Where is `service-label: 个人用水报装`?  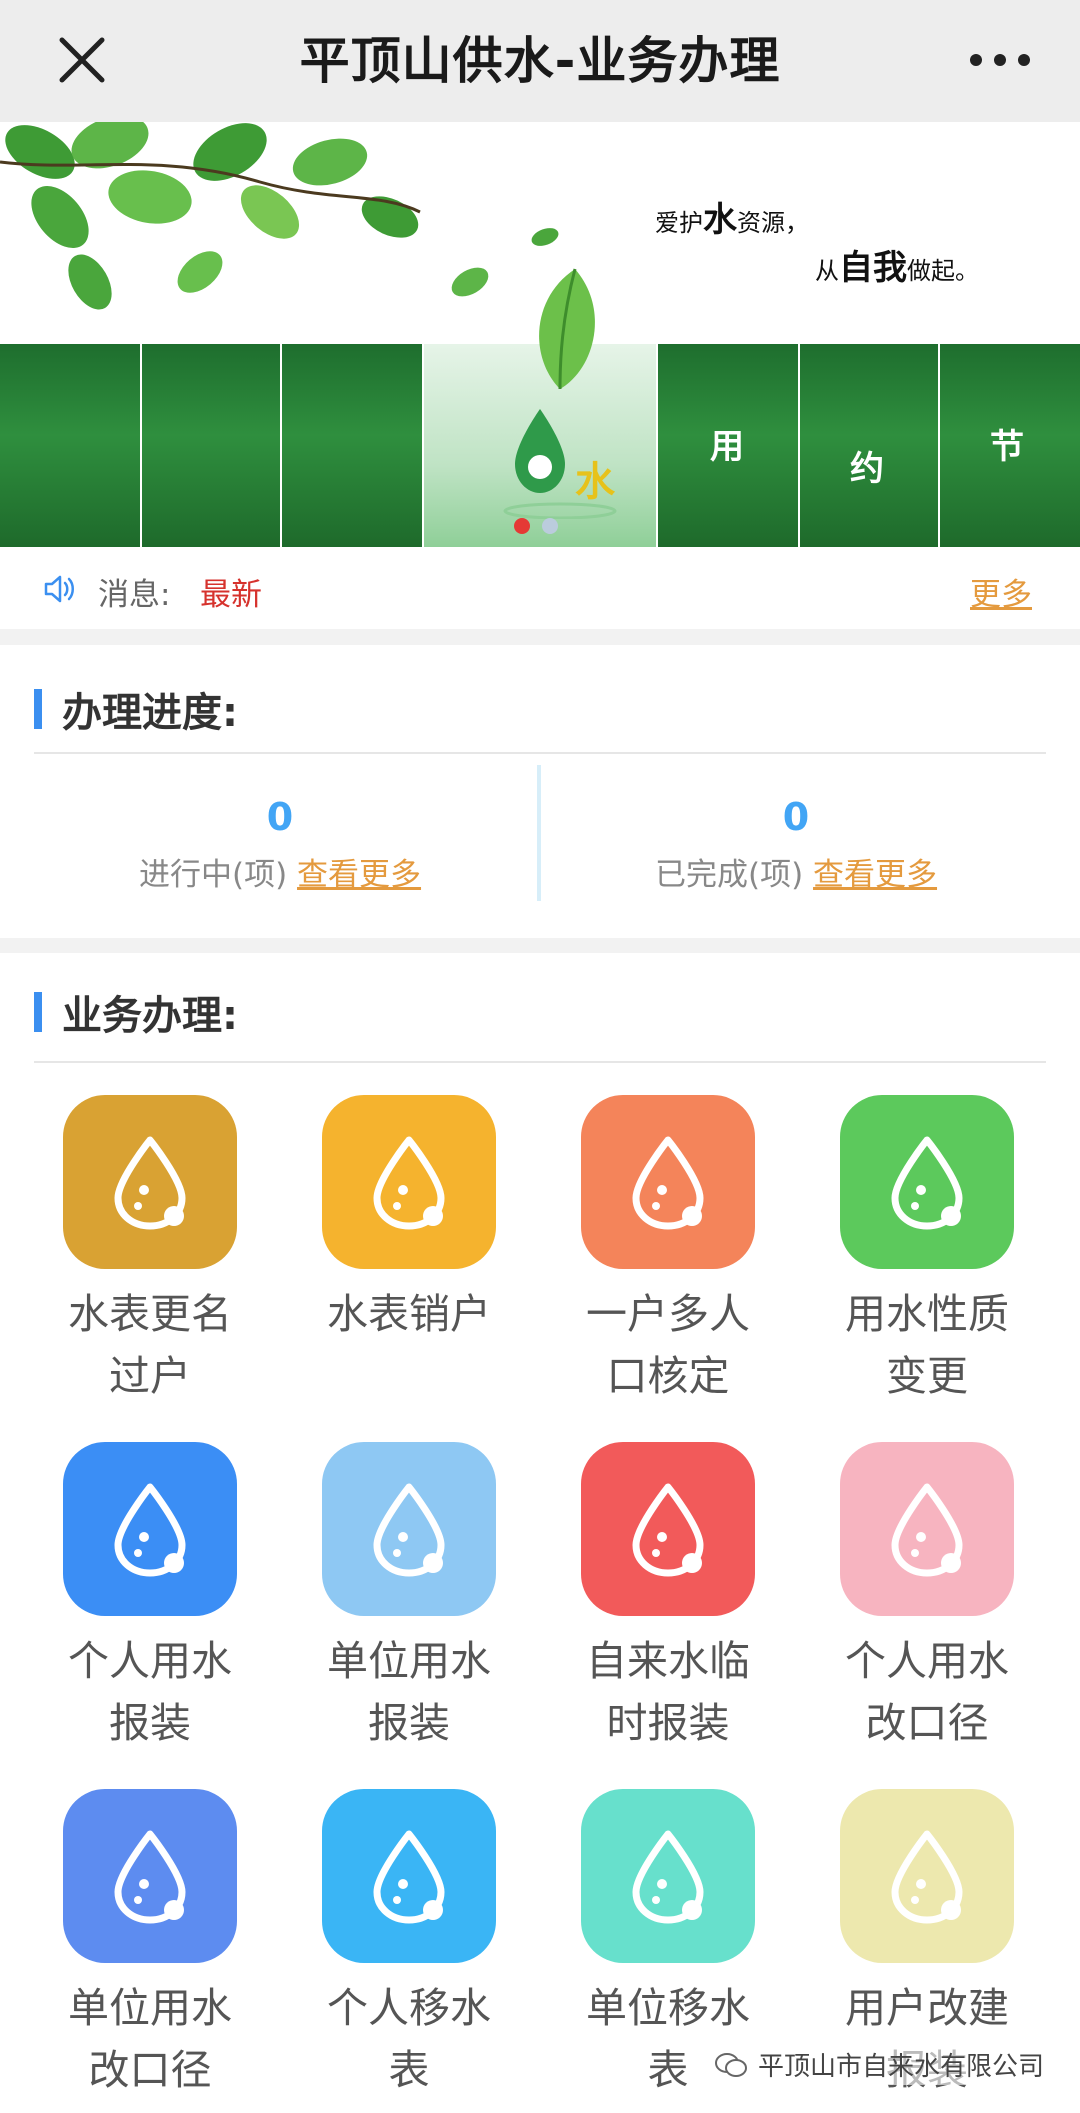 service-label: 个人用水报装 is located at coordinates (150, 1692).